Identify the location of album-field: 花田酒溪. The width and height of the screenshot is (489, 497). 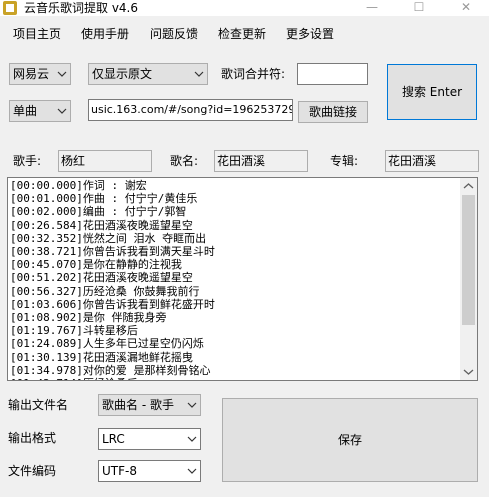
(432, 161).